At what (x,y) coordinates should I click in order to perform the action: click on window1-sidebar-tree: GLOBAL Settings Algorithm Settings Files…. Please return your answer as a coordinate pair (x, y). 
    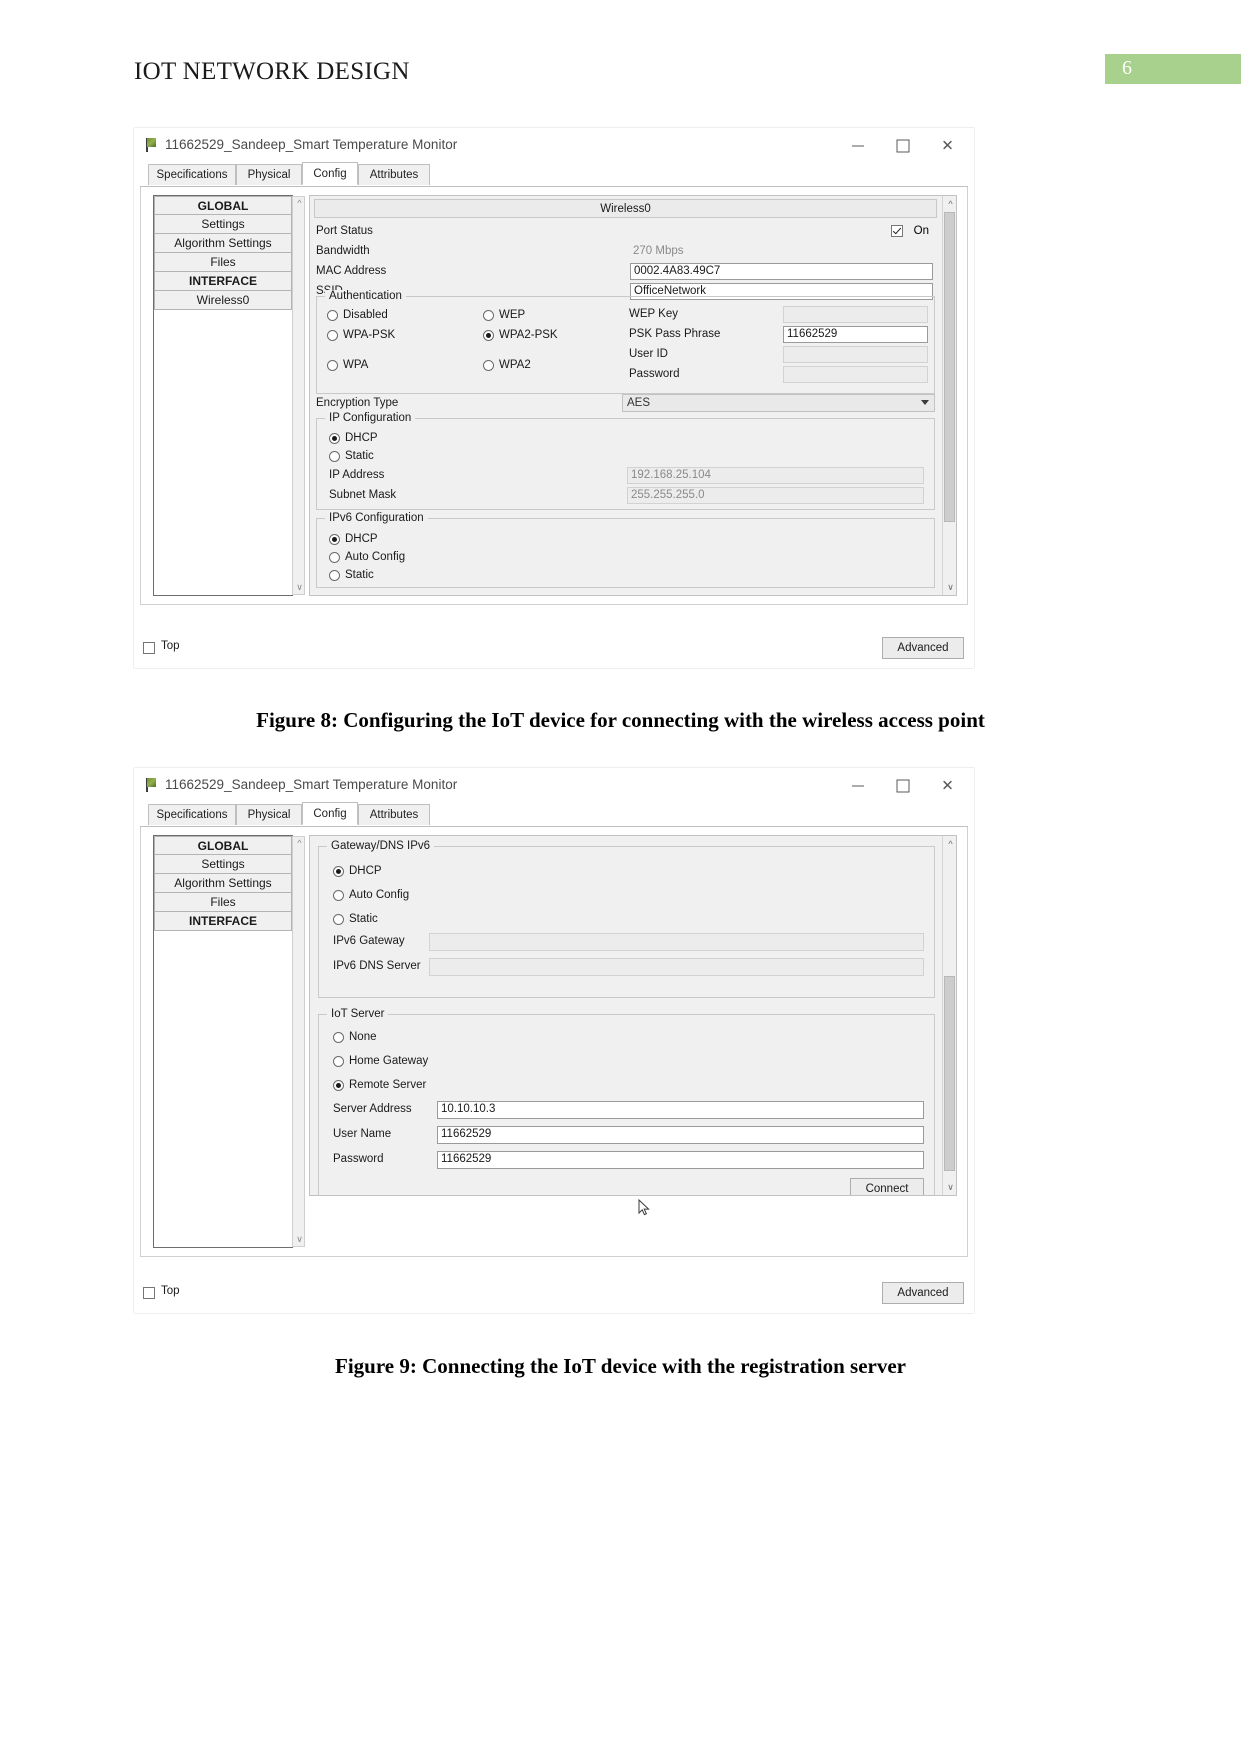
    Looking at the image, I should click on (229, 395).